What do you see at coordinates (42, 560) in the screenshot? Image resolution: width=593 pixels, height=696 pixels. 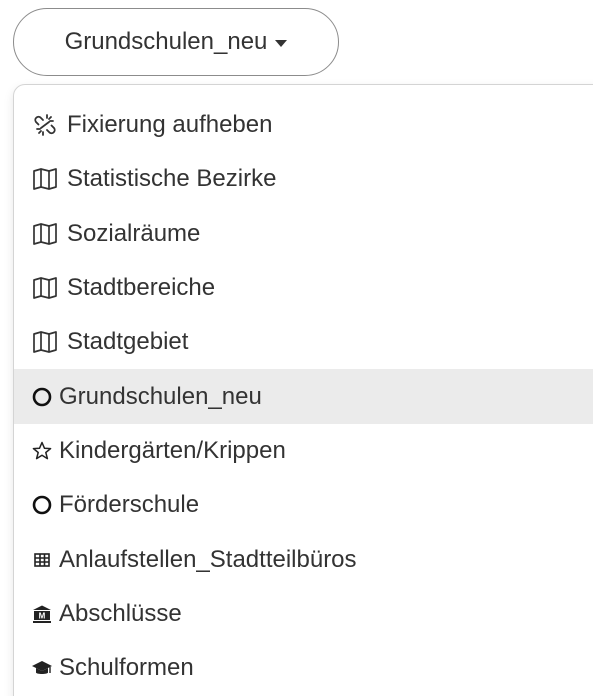 I see `grid-icon` at bounding box center [42, 560].